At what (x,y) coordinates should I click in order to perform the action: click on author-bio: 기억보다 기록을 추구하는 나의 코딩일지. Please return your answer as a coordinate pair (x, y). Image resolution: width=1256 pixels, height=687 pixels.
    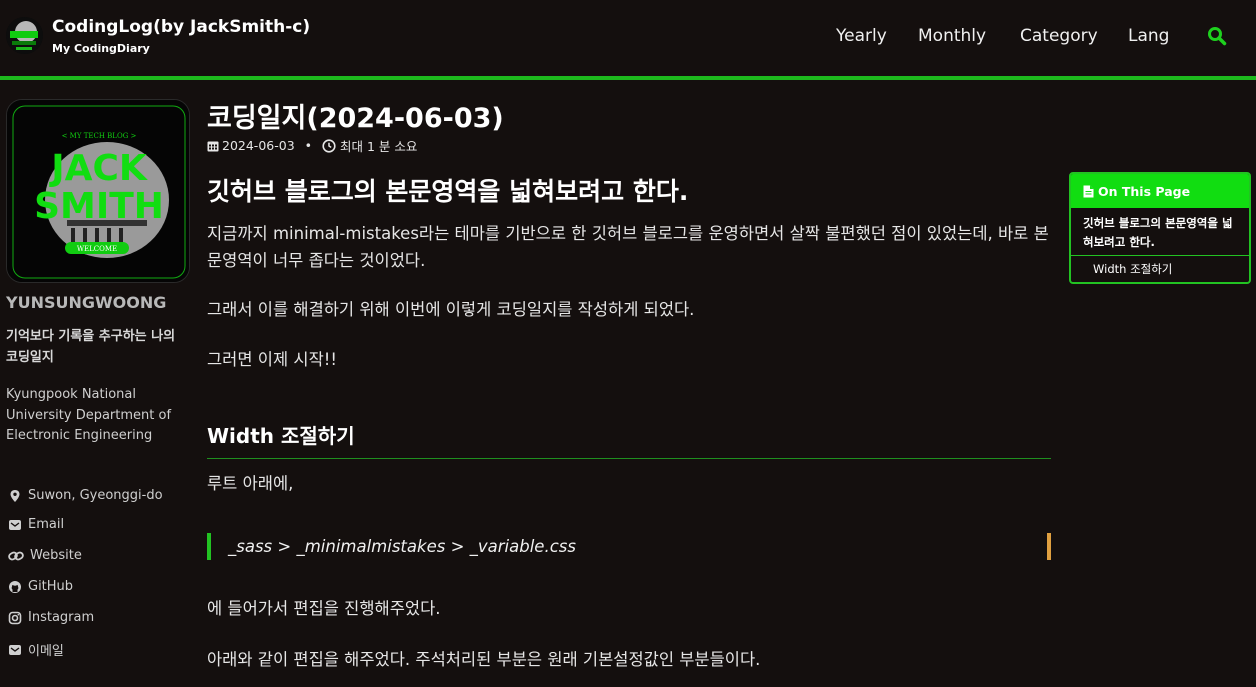
    Looking at the image, I should click on (91, 347).